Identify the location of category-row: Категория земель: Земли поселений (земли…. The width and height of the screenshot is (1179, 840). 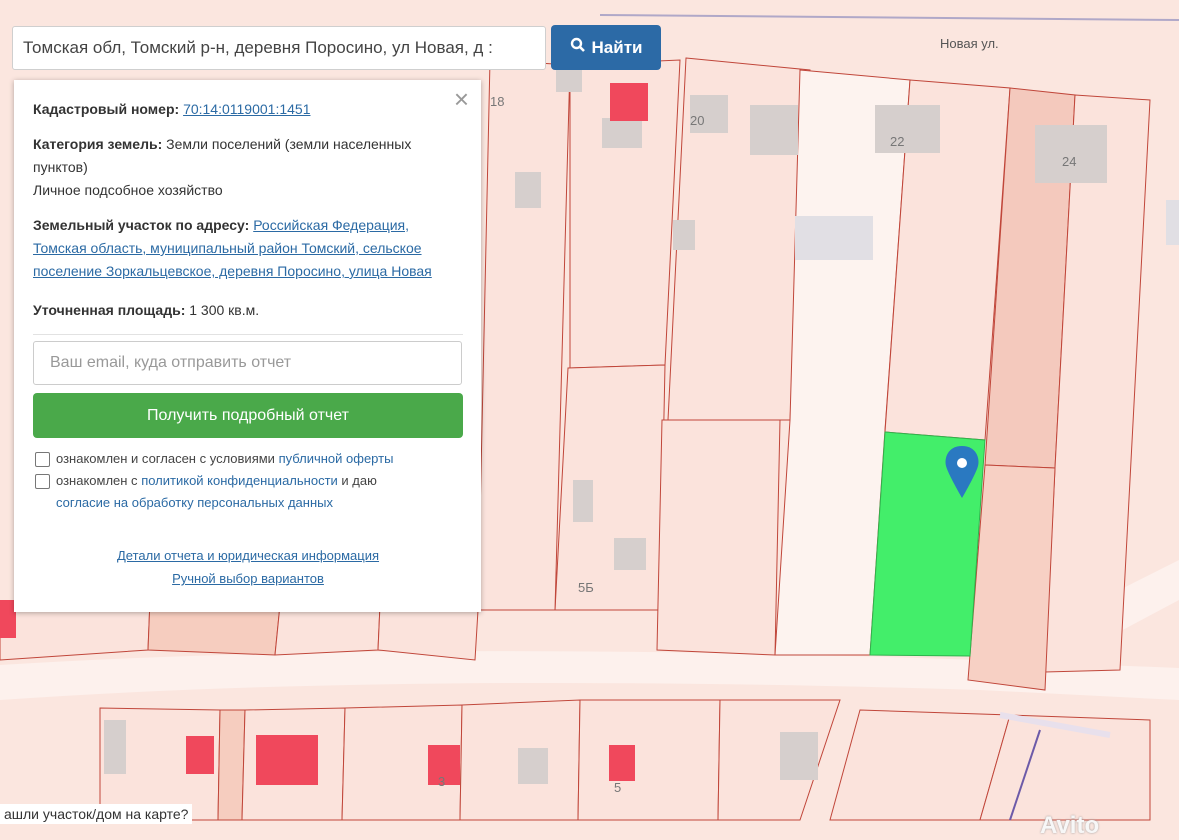
(248, 156).